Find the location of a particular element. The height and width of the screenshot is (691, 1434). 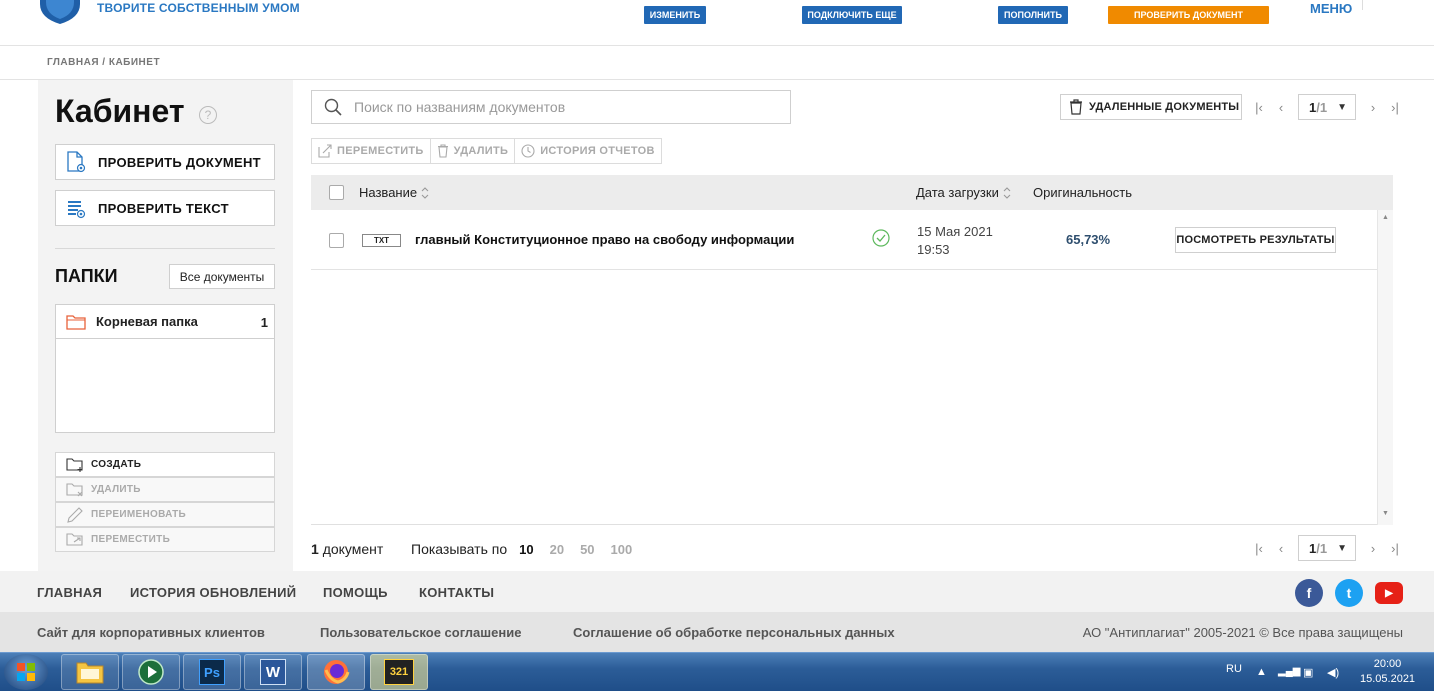

delete-button: УДАЛИТЬ is located at coordinates (473, 151).